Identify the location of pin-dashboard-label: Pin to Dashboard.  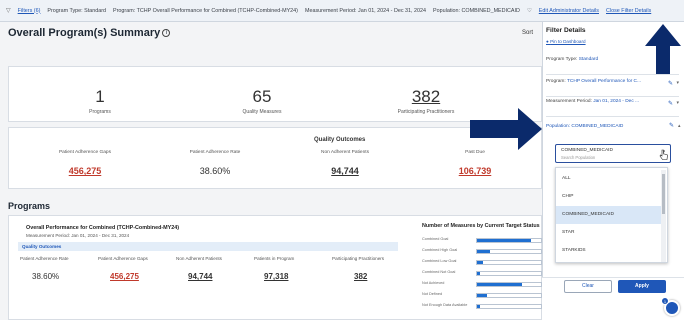
(568, 41).